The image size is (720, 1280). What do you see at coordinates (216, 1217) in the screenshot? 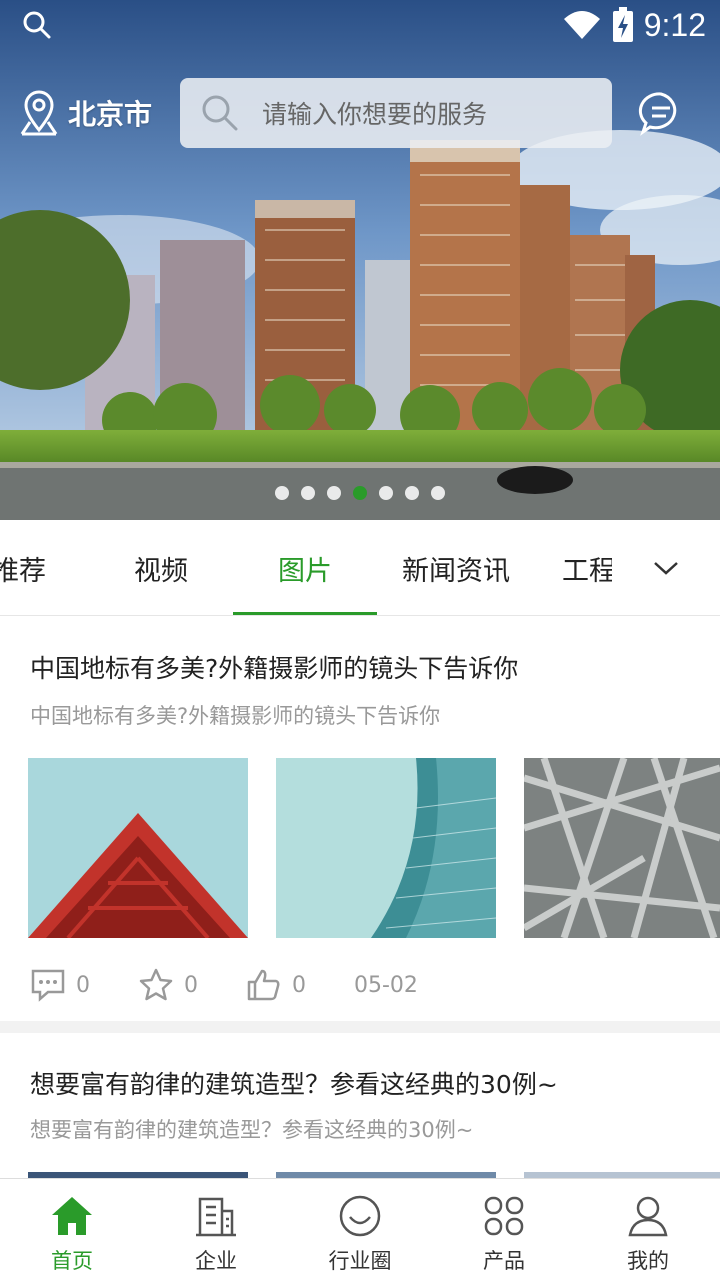
I see `building-icon` at bounding box center [216, 1217].